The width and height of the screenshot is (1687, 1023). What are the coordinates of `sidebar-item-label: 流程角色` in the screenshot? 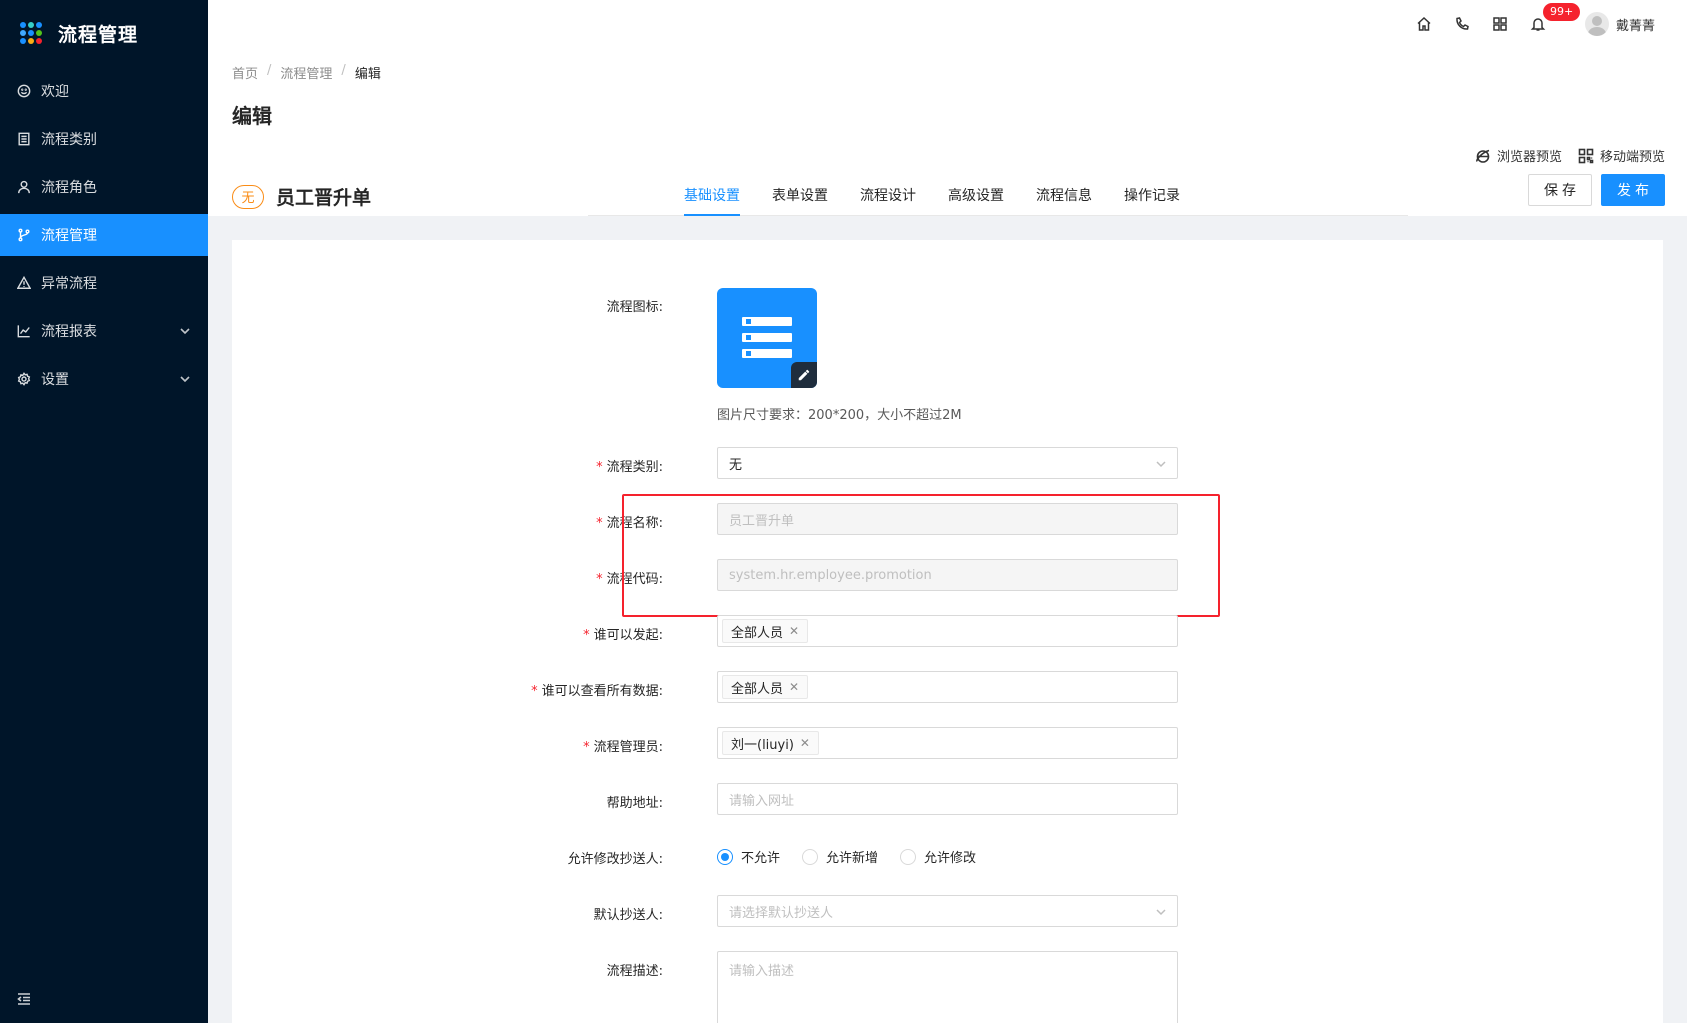 It's located at (69, 188).